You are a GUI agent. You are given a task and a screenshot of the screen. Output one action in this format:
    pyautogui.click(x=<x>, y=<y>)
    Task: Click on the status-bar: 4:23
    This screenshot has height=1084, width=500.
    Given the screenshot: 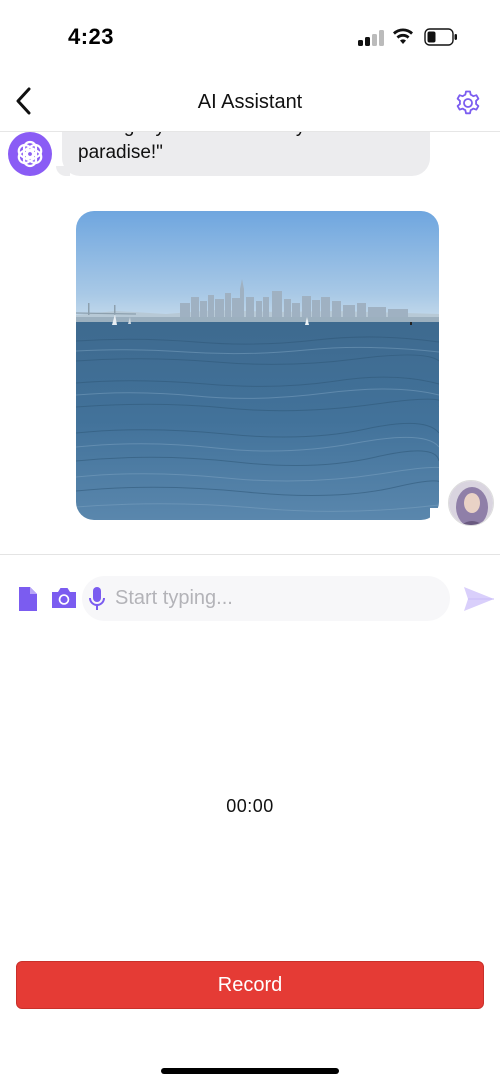 What is the action you would take?
    pyautogui.click(x=250, y=35)
    